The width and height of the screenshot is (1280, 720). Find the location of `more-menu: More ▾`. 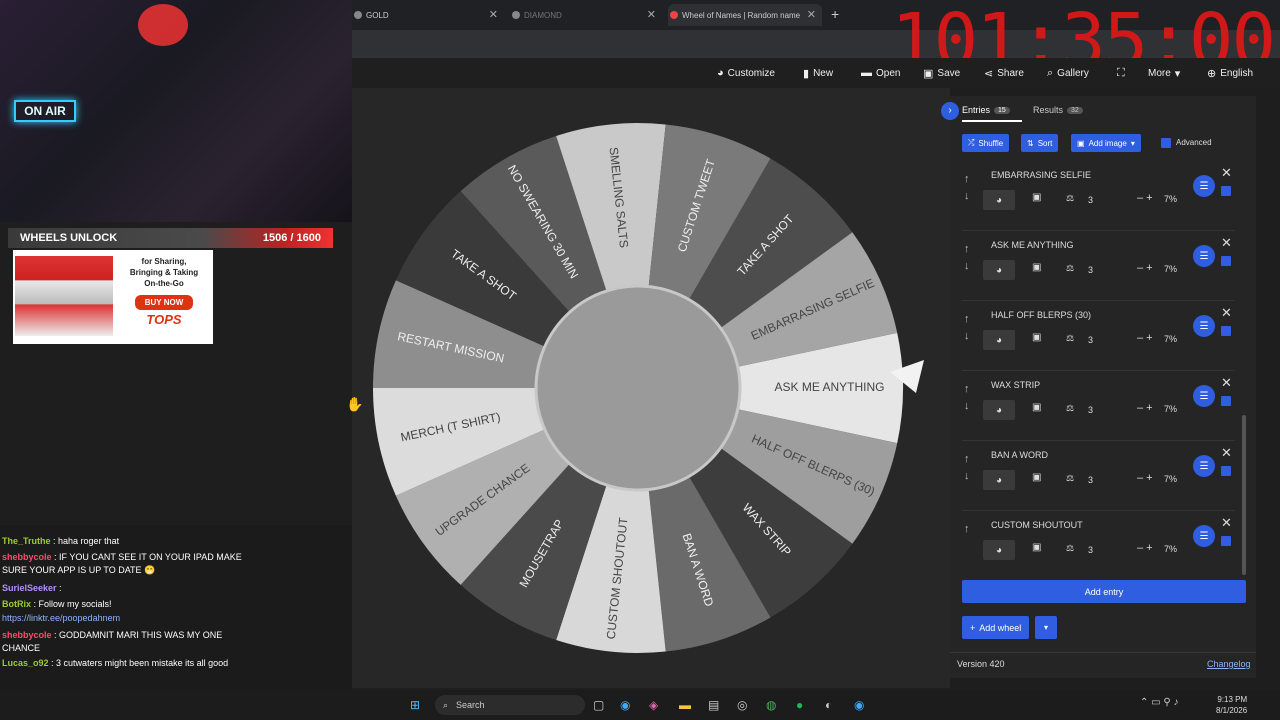

more-menu: More ▾ is located at coordinates (1164, 73).